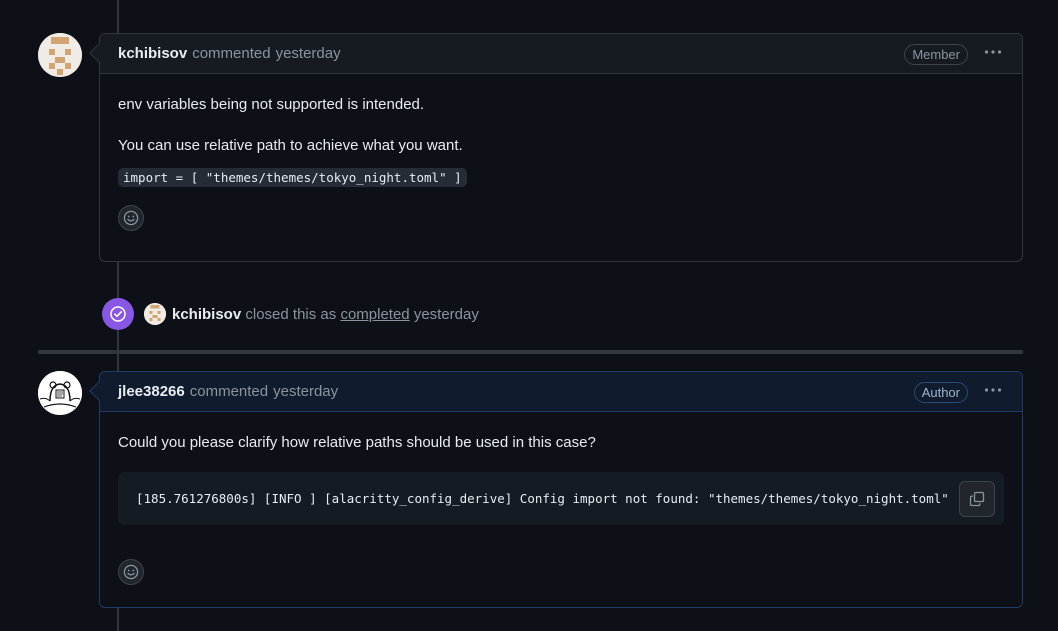 This screenshot has height=631, width=1058. What do you see at coordinates (936, 54) in the screenshot?
I see `role-badge: Member` at bounding box center [936, 54].